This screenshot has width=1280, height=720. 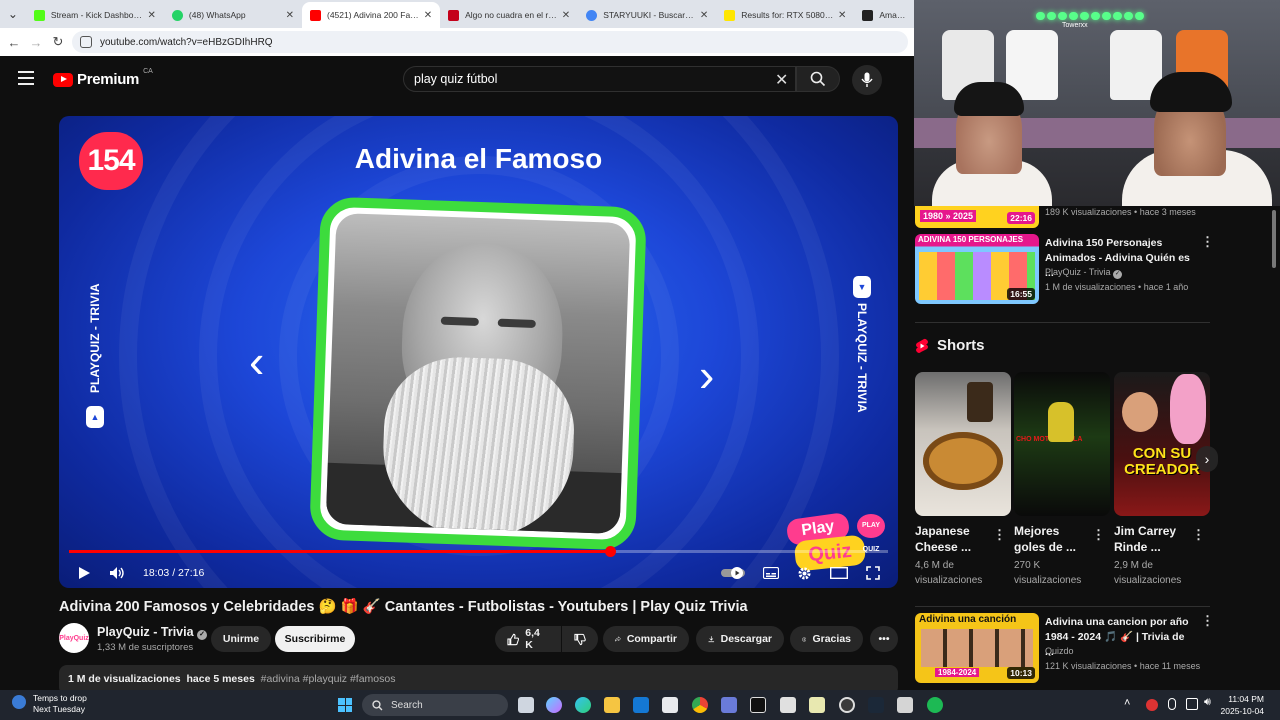 What do you see at coordinates (839, 573) in the screenshot?
I see `theater-mode-button` at bounding box center [839, 573].